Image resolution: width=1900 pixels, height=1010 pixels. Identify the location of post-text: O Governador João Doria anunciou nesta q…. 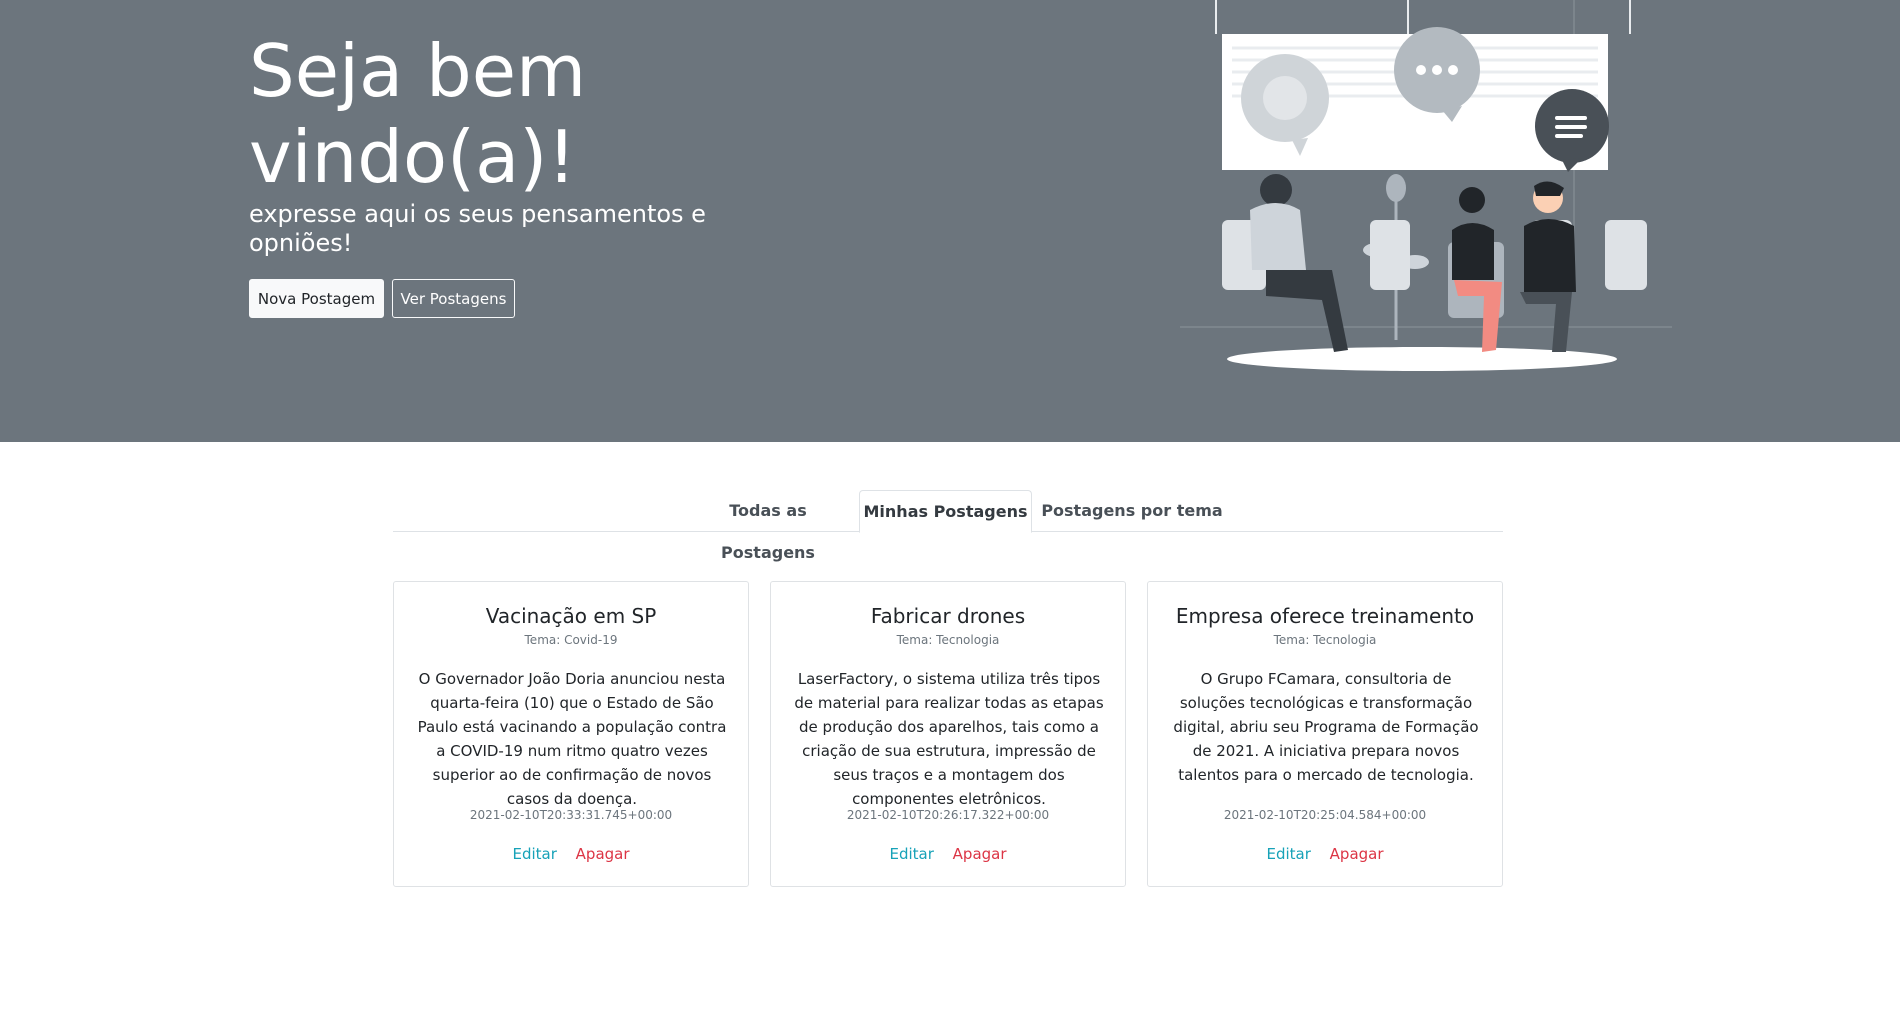
(572, 739).